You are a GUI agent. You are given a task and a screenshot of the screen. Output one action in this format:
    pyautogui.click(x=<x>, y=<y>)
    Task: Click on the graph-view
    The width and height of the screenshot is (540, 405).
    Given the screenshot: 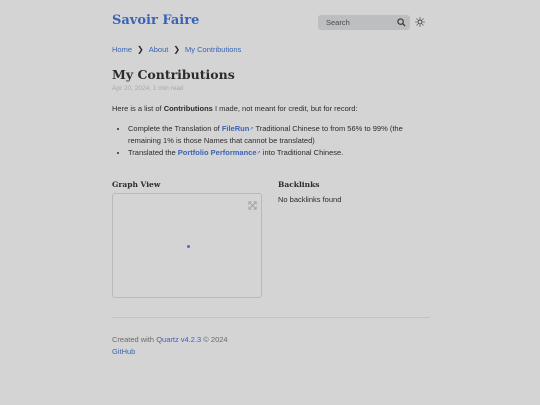 What is the action you would take?
    pyautogui.click(x=187, y=245)
    